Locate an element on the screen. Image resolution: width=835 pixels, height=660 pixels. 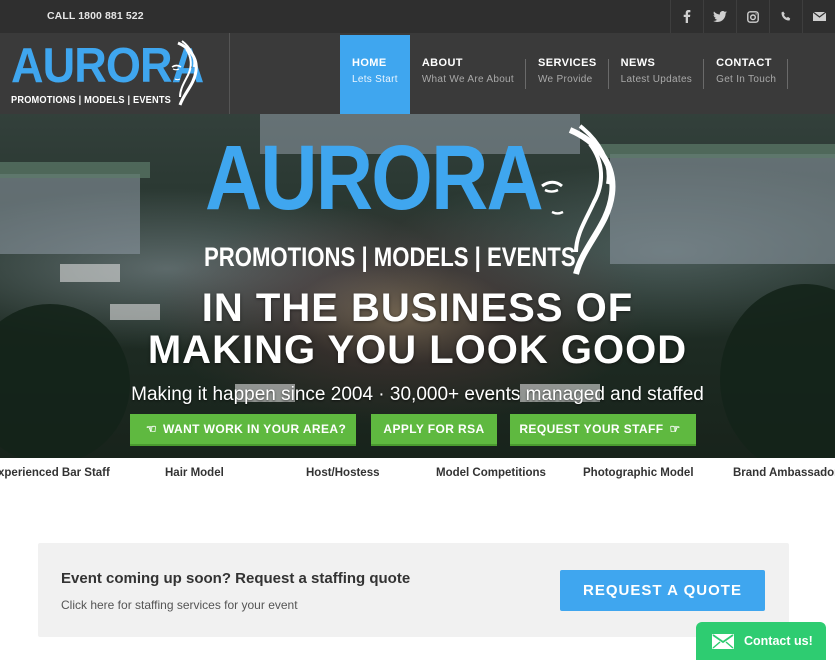
category-item: xperienced Bar Staff is located at coordinates (55, 473).